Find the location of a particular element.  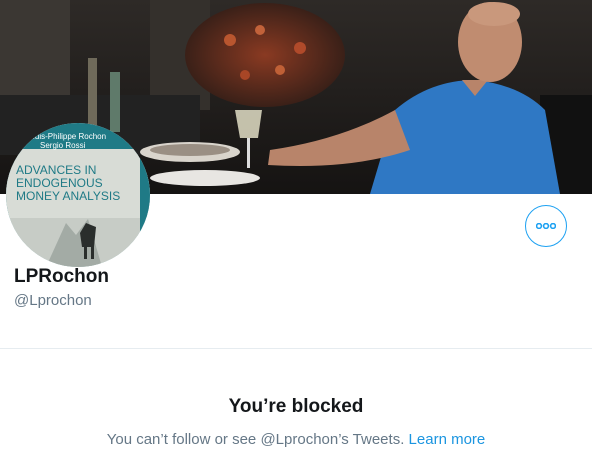

profile-display-name: LPRochon is located at coordinates (61, 276).